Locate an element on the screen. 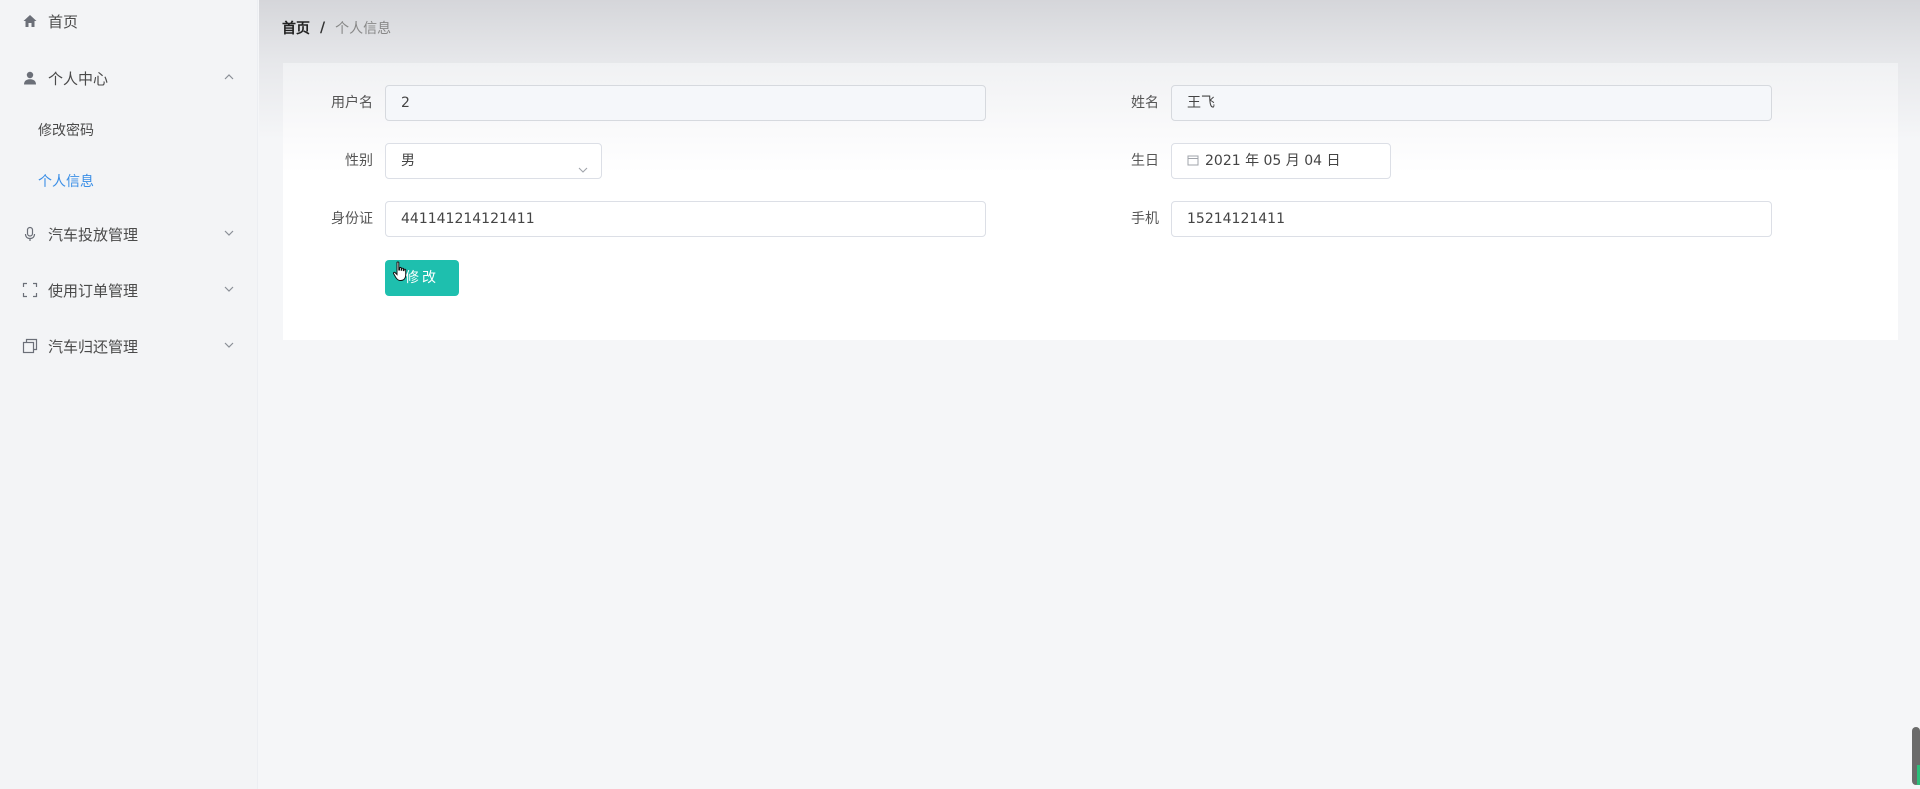 Image resolution: width=1920 pixels, height=789 pixels. sidebar-item-label: 个人中心 is located at coordinates (78, 78).